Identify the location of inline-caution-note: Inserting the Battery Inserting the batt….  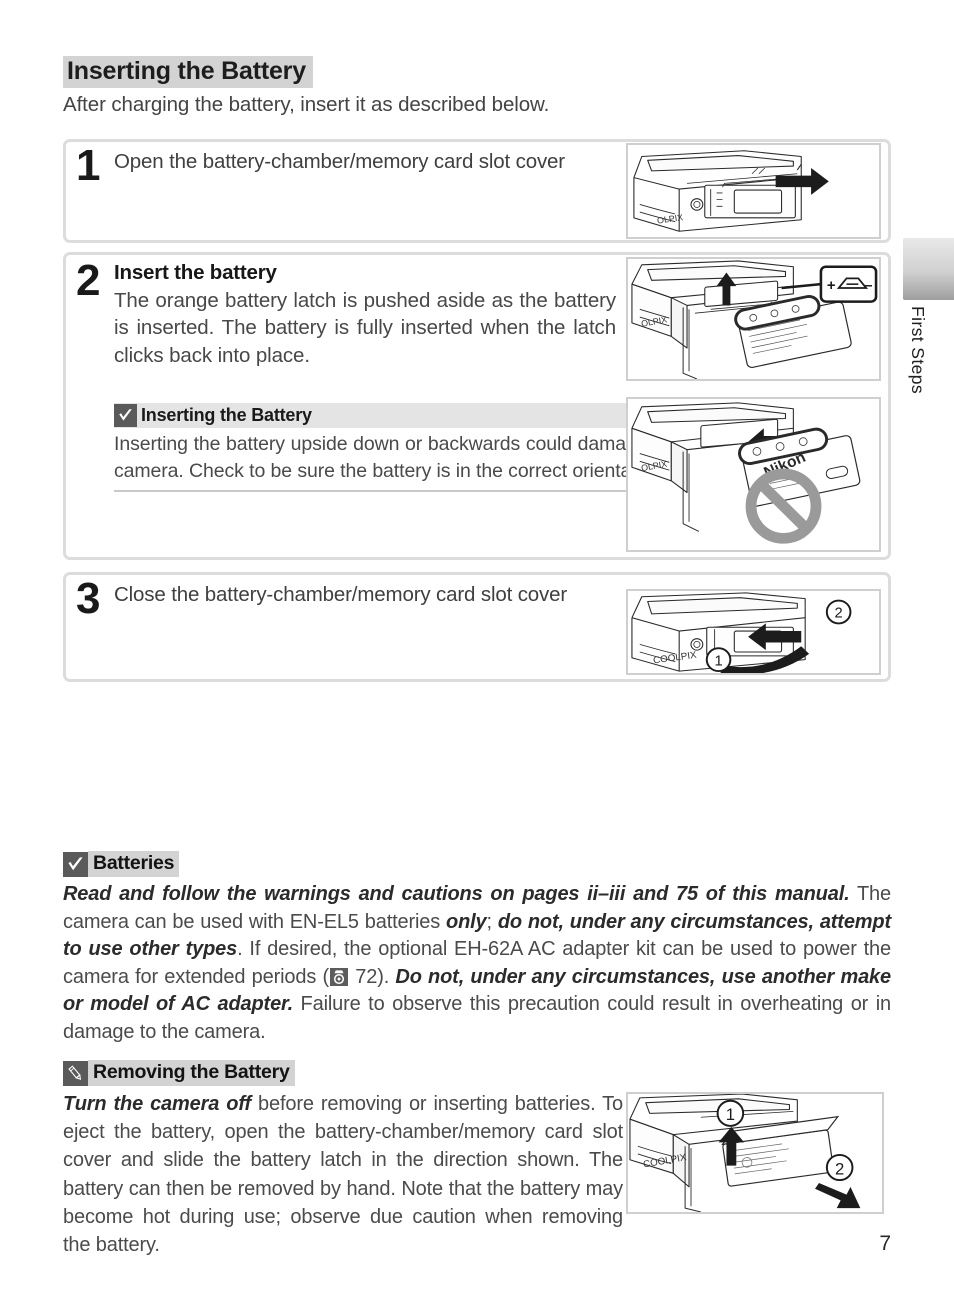
(397, 448).